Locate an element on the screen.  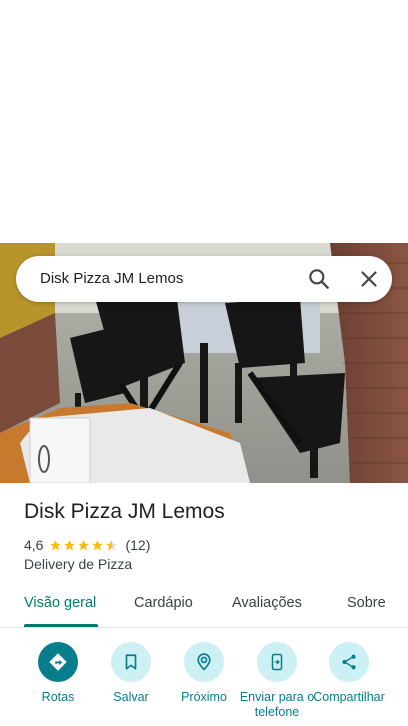
close-icon is located at coordinates (369, 279).